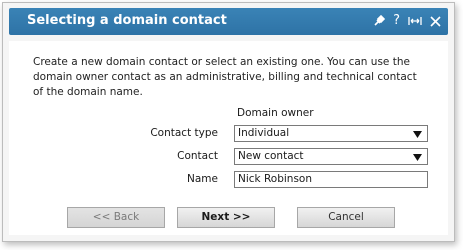 Image resolution: width=463 pixels, height=250 pixels. I want to click on contact-select: New contact, so click(331, 156).